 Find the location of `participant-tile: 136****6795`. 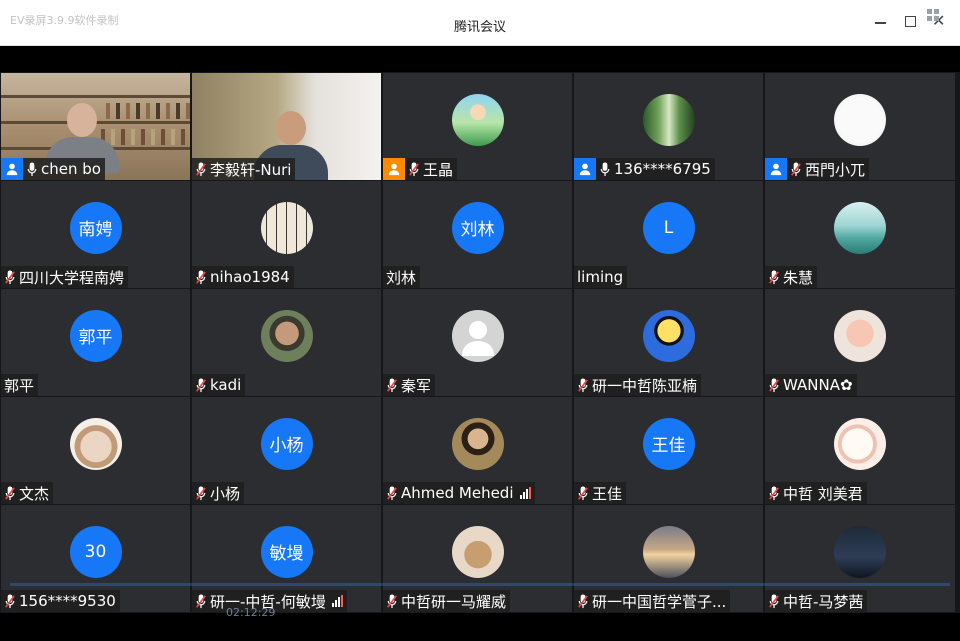

participant-tile: 136****6795 is located at coordinates (668, 126).